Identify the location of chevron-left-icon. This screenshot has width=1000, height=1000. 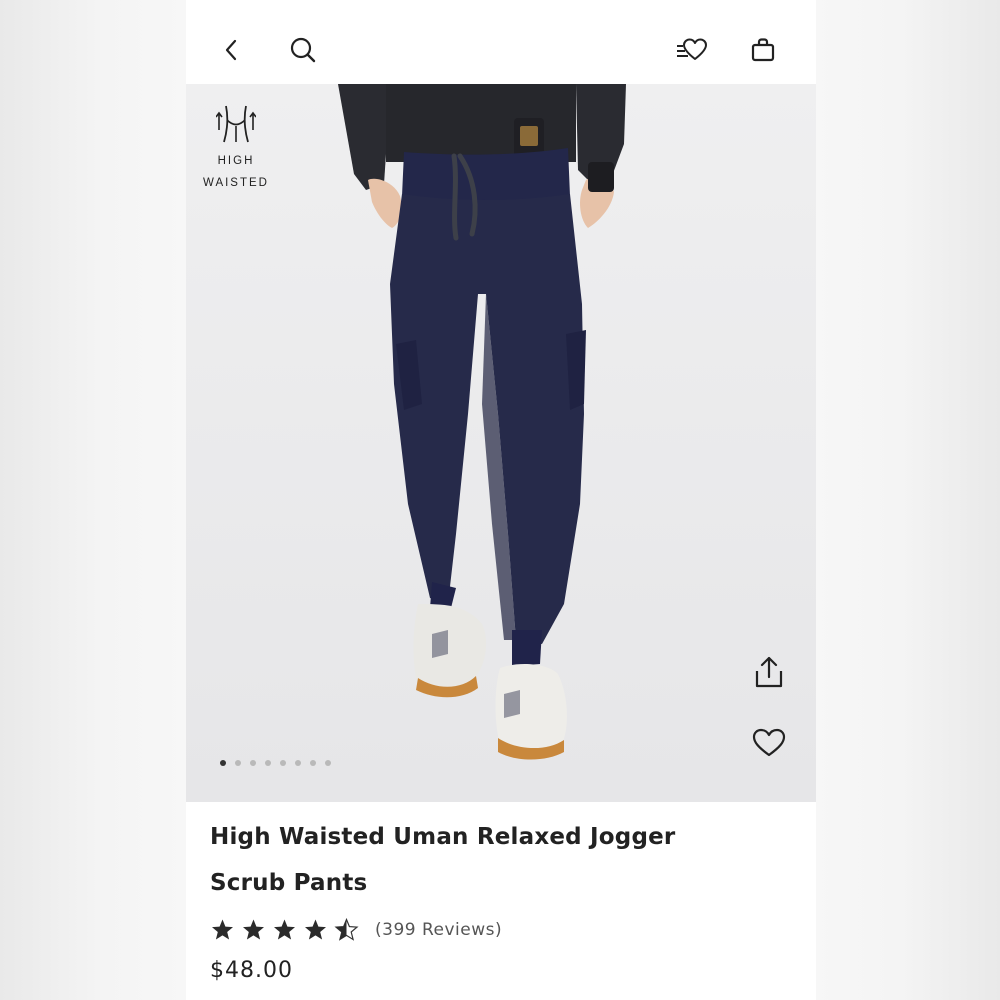
(232, 50).